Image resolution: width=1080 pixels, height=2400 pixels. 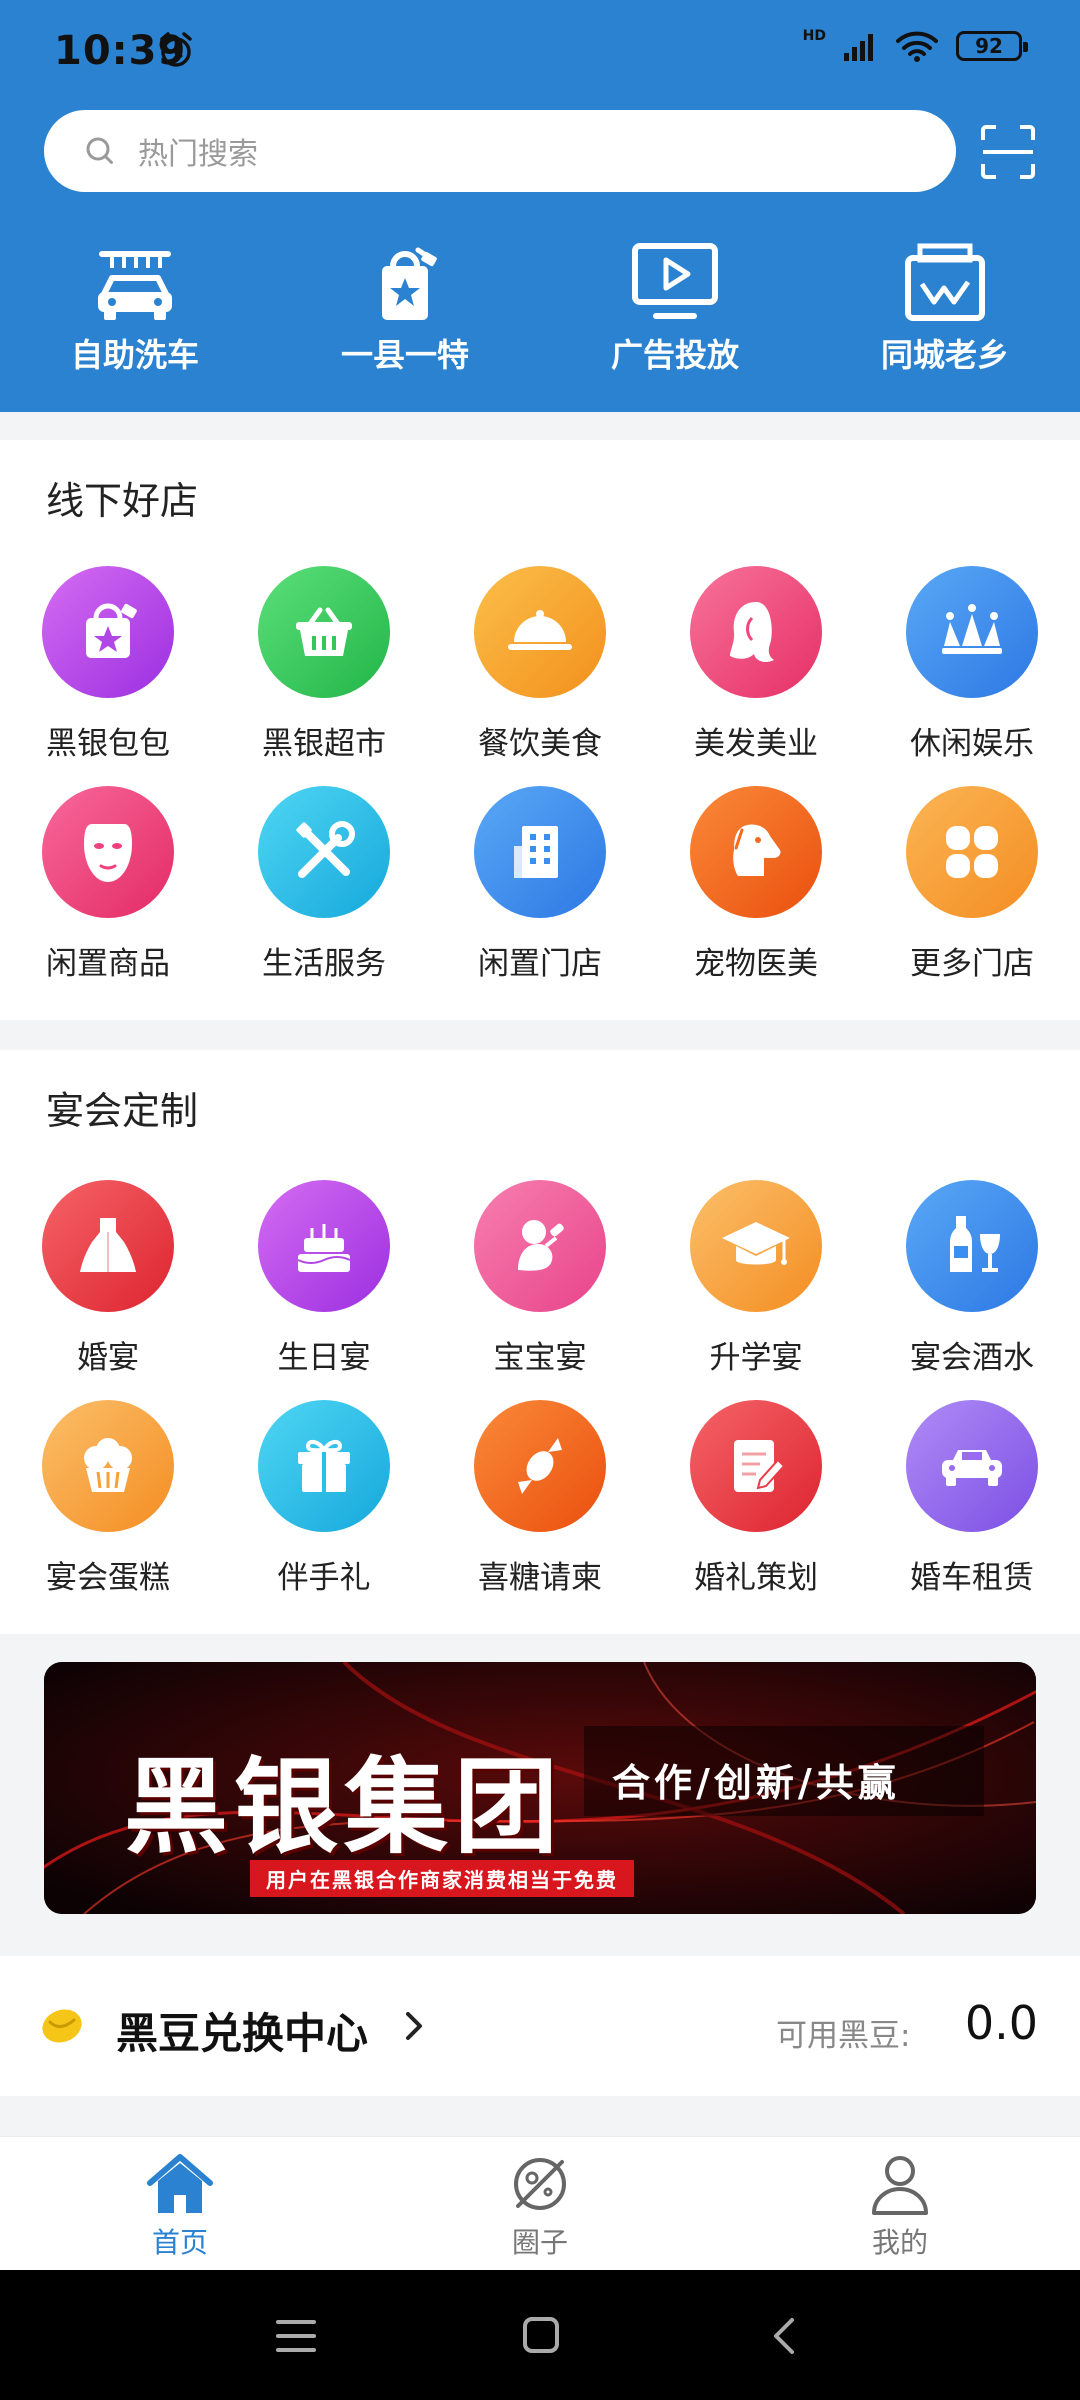 I want to click on wine-icon, so click(x=972, y=1246).